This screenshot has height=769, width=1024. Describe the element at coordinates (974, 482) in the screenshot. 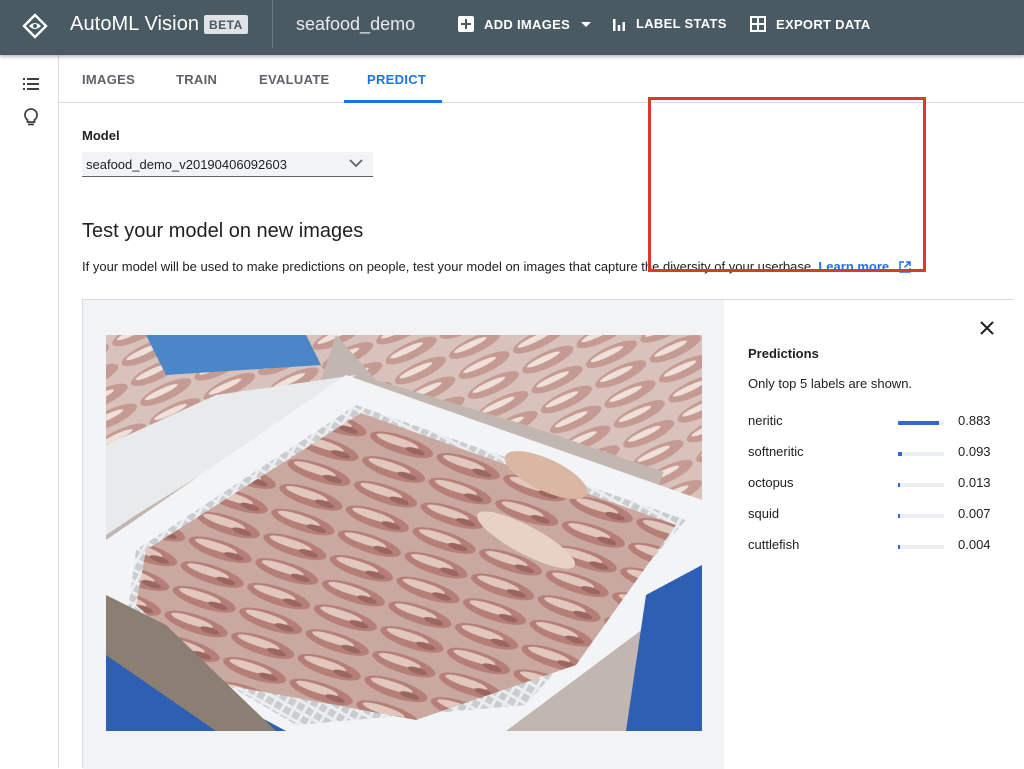

I see `prediction-score: 0.013` at that location.